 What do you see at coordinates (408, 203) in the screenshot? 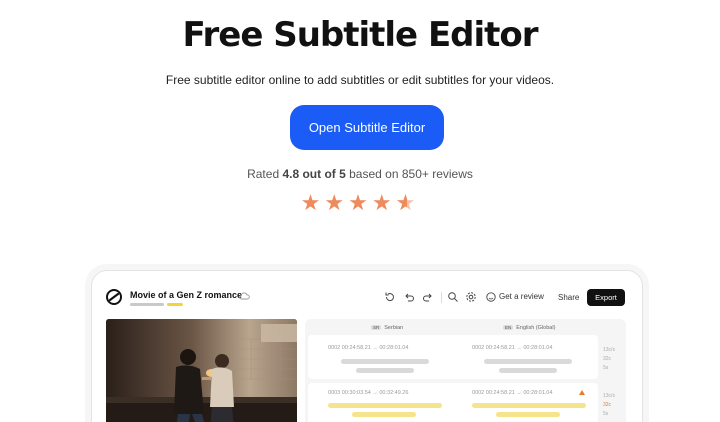
I see `half-star-icon: ★` at bounding box center [408, 203].